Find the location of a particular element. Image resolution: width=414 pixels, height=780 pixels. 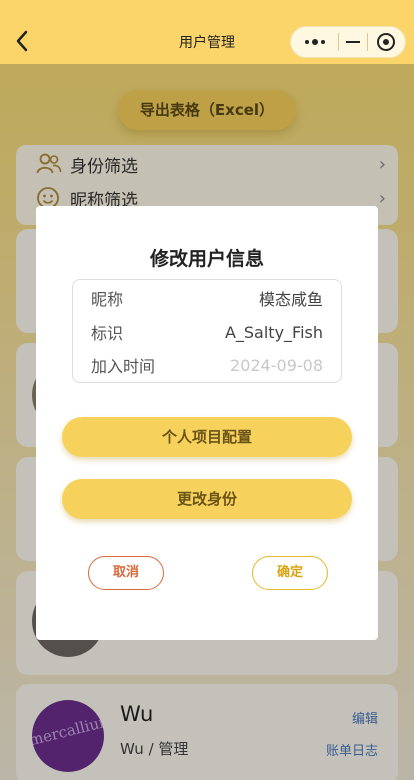

confirm-button: 确定 is located at coordinates (290, 573).